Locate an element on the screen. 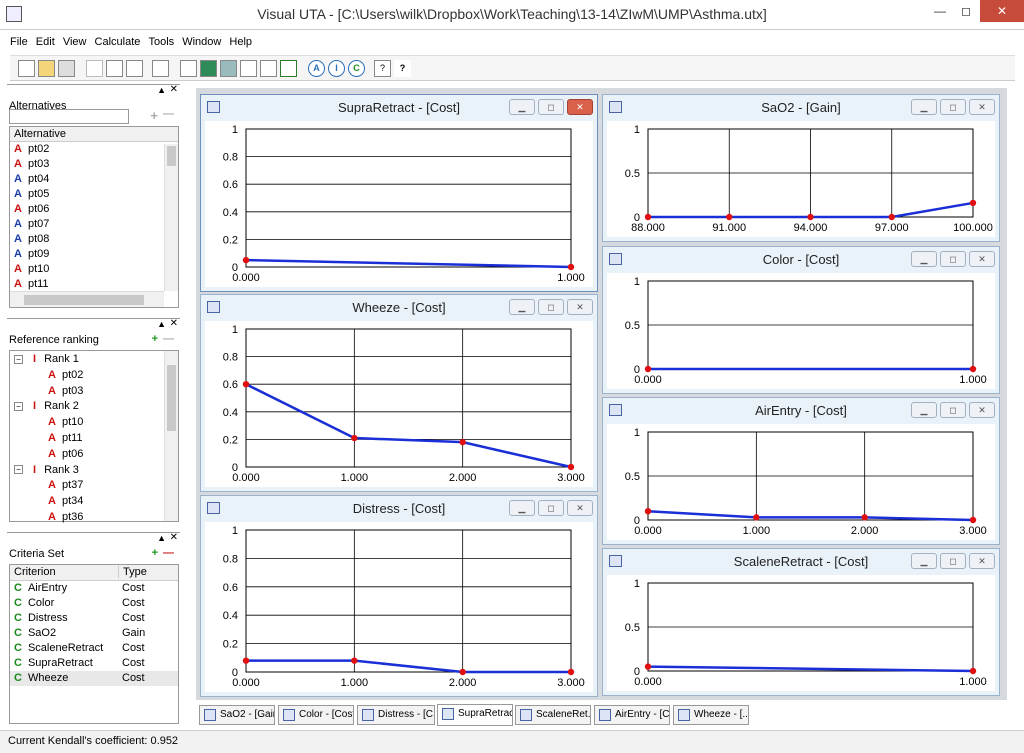 The image size is (1024, 753). criterion-row: C SupraRetract Cost is located at coordinates (94, 663).